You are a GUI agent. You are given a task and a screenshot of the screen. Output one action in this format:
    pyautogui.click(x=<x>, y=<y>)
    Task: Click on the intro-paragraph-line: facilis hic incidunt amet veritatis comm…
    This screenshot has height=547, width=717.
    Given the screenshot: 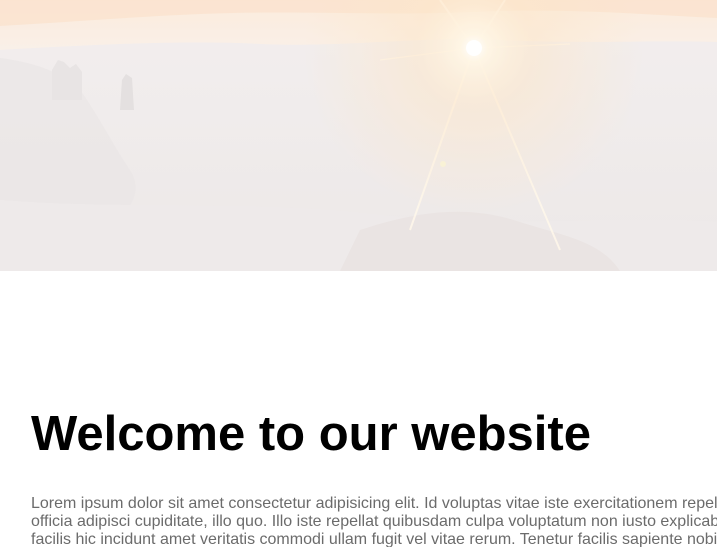 What is the action you would take?
    pyautogui.click(x=374, y=539)
    